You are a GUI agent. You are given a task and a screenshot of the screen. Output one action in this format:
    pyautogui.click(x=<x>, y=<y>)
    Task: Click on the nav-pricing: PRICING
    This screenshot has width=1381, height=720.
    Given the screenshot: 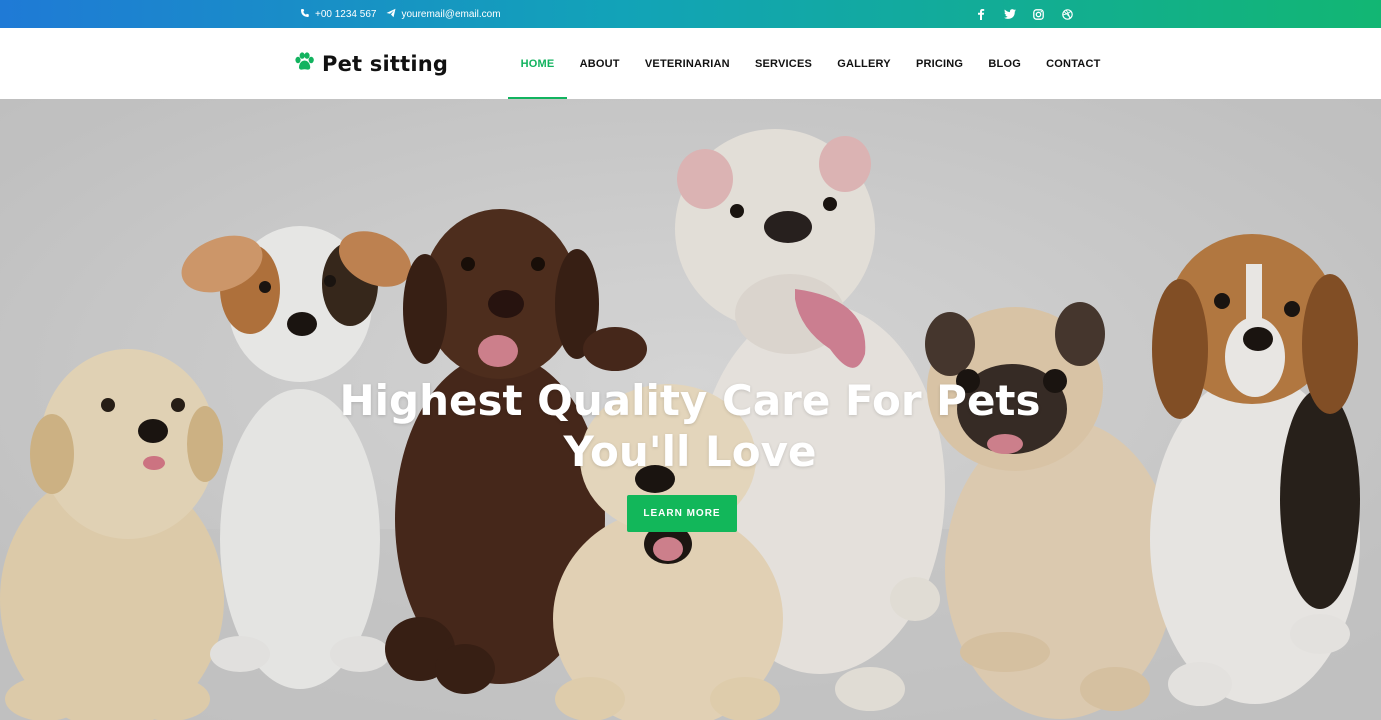 What is the action you would take?
    pyautogui.click(x=939, y=63)
    